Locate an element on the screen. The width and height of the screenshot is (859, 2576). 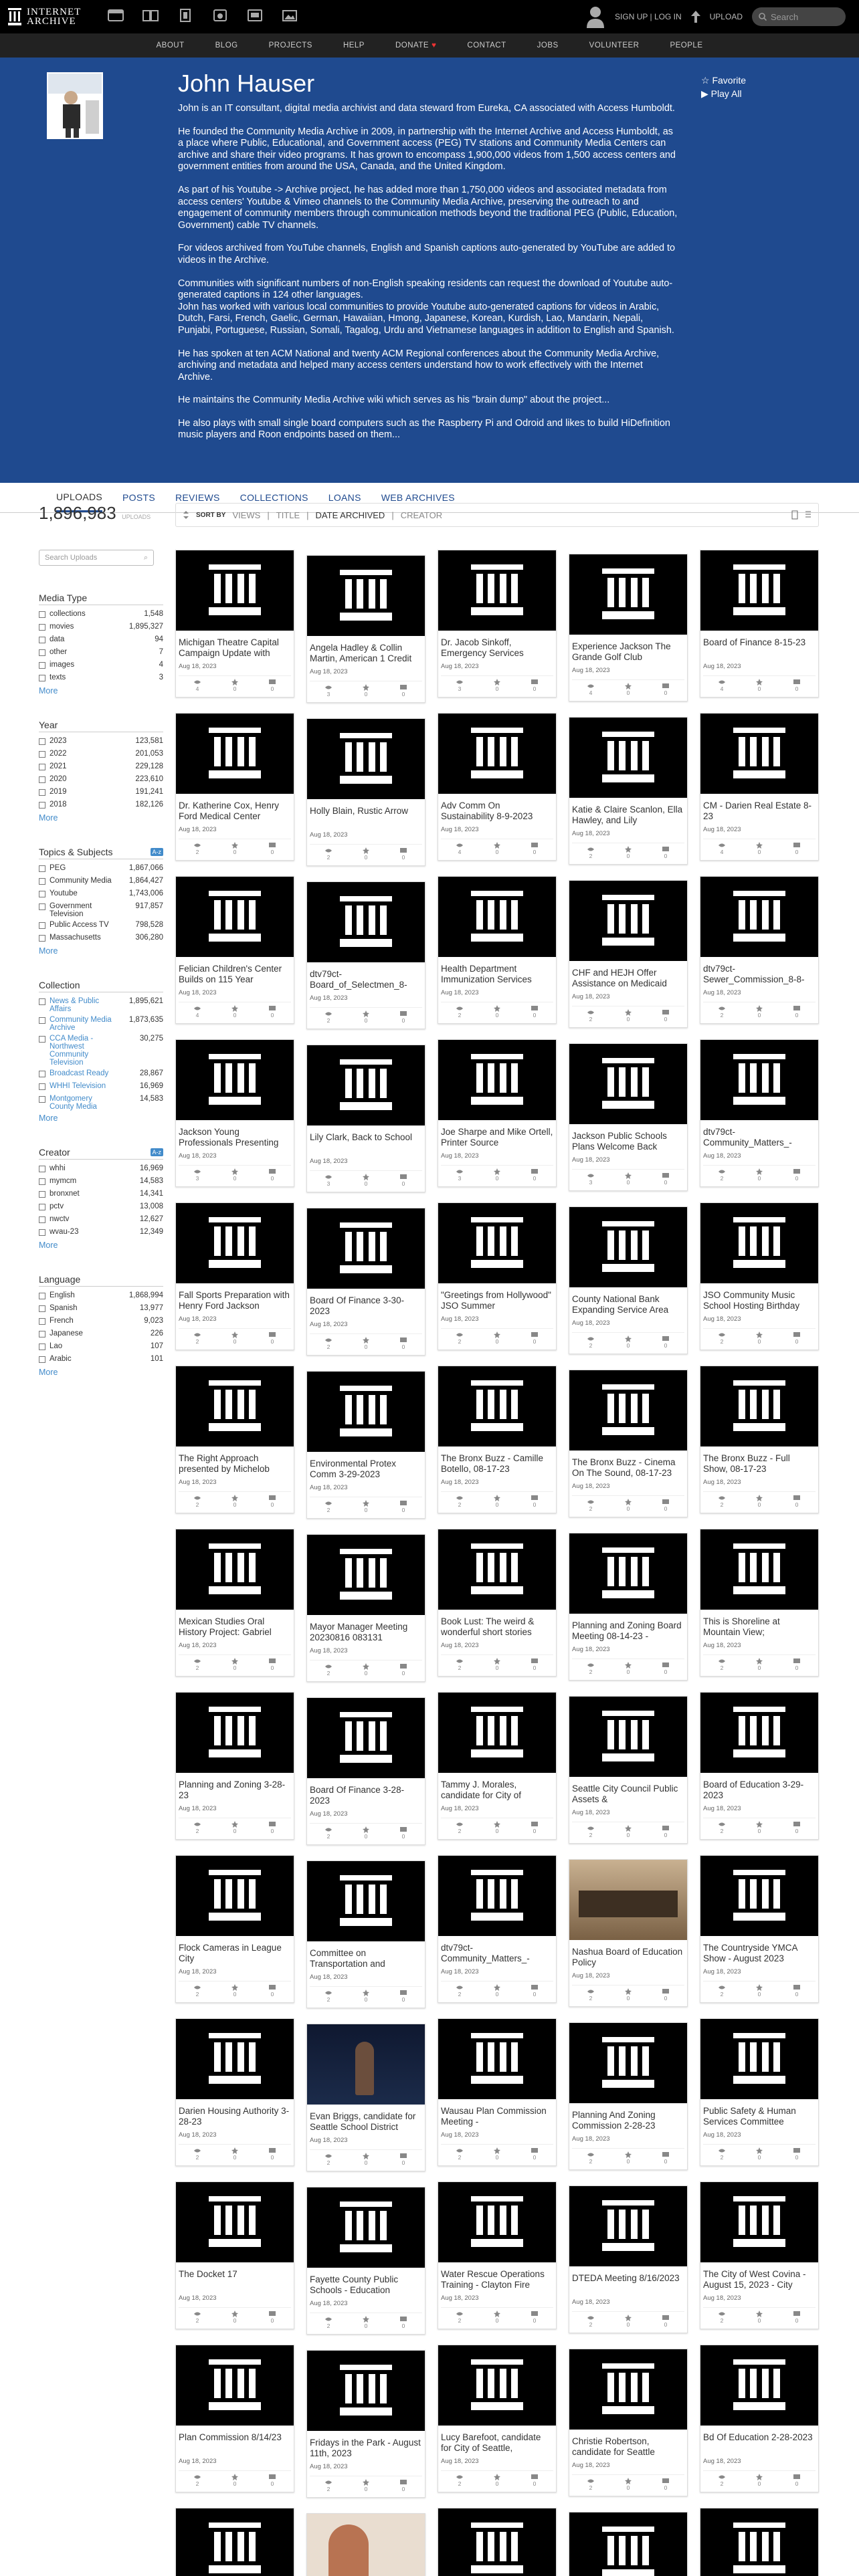
item-tile: The Docket 17 Aug 18, 2023 2 0 0 is located at coordinates (234, 2255).